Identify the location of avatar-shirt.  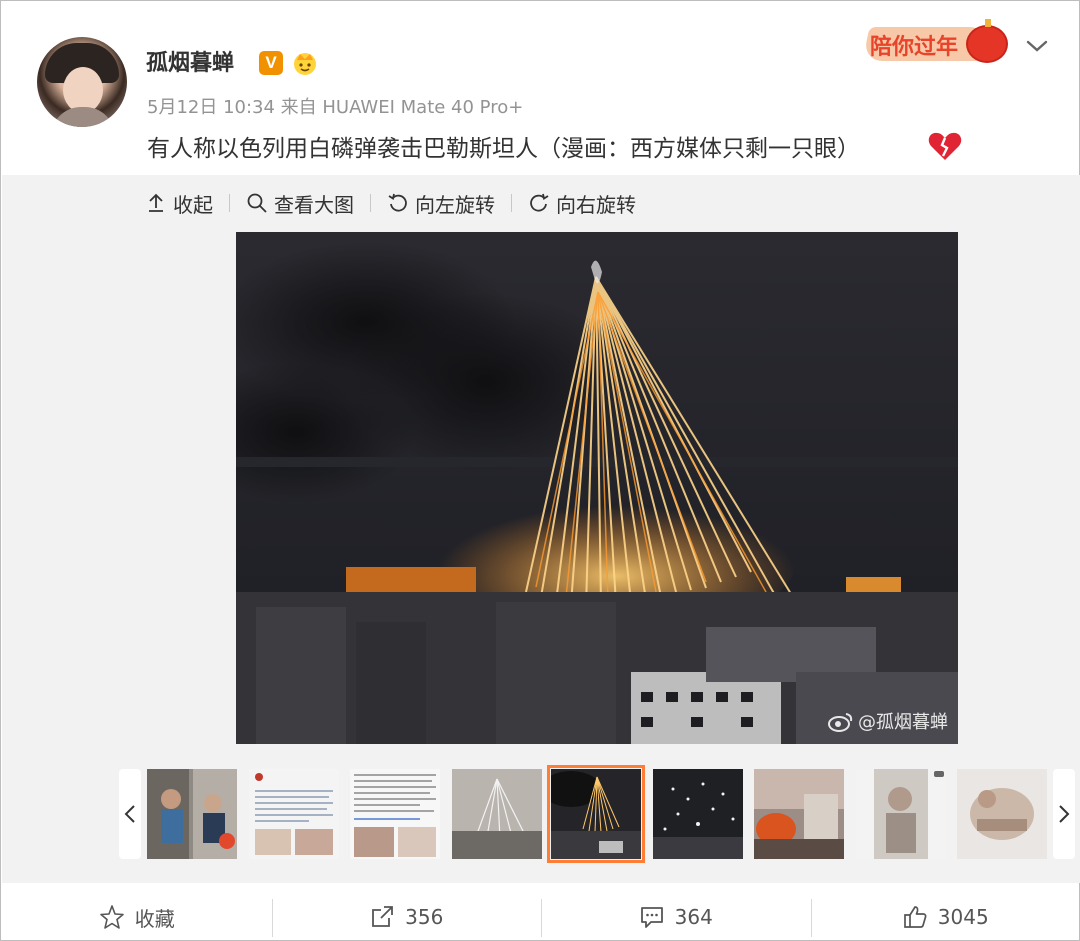
(83, 117).